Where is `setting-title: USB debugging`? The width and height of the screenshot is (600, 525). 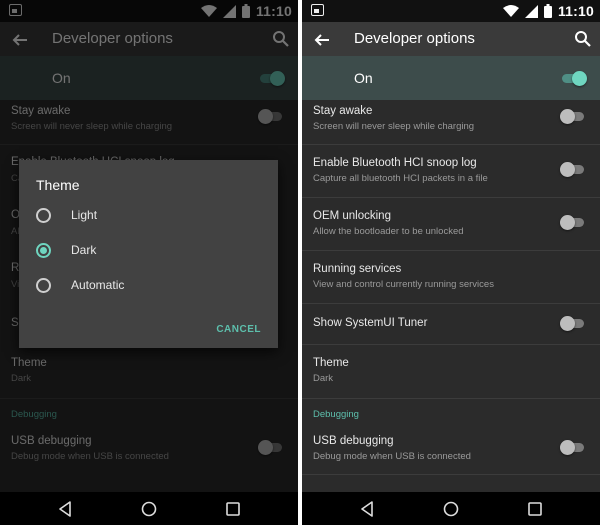 setting-title: USB debugging is located at coordinates (353, 441).